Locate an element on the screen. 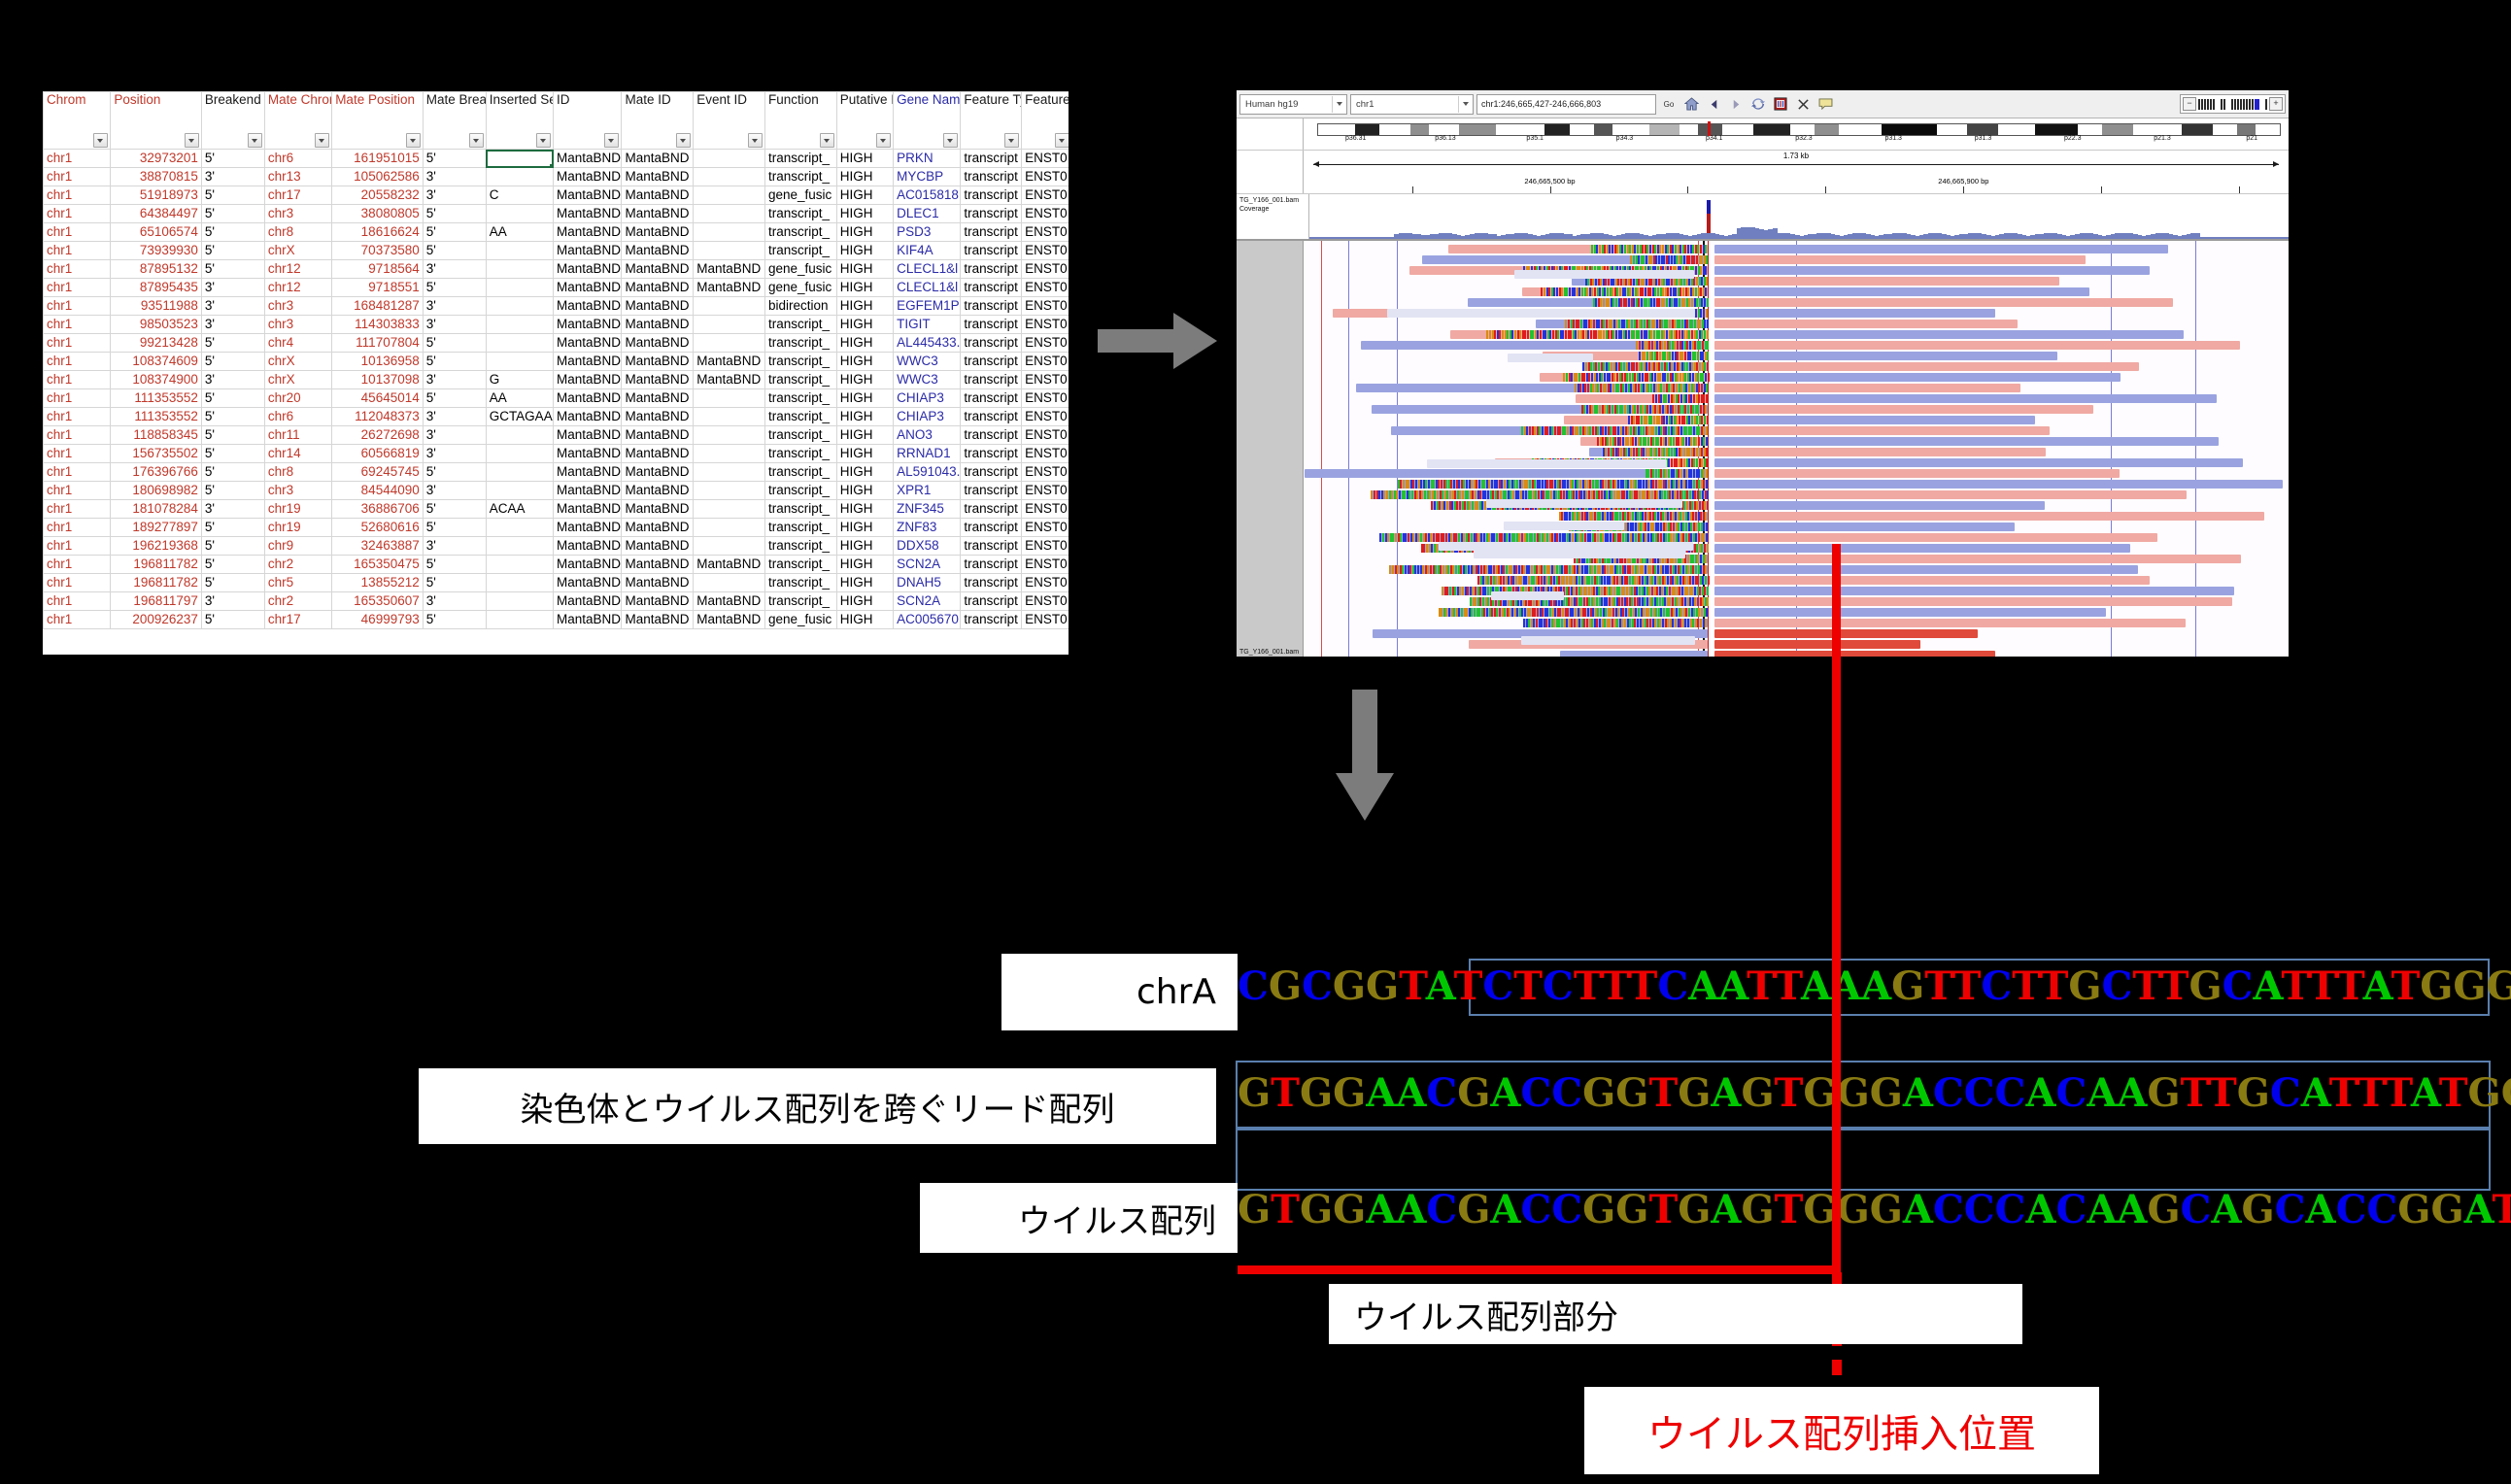 This screenshot has width=2511, height=1484. cell-mate-chrom: chr4 is located at coordinates (298, 343).